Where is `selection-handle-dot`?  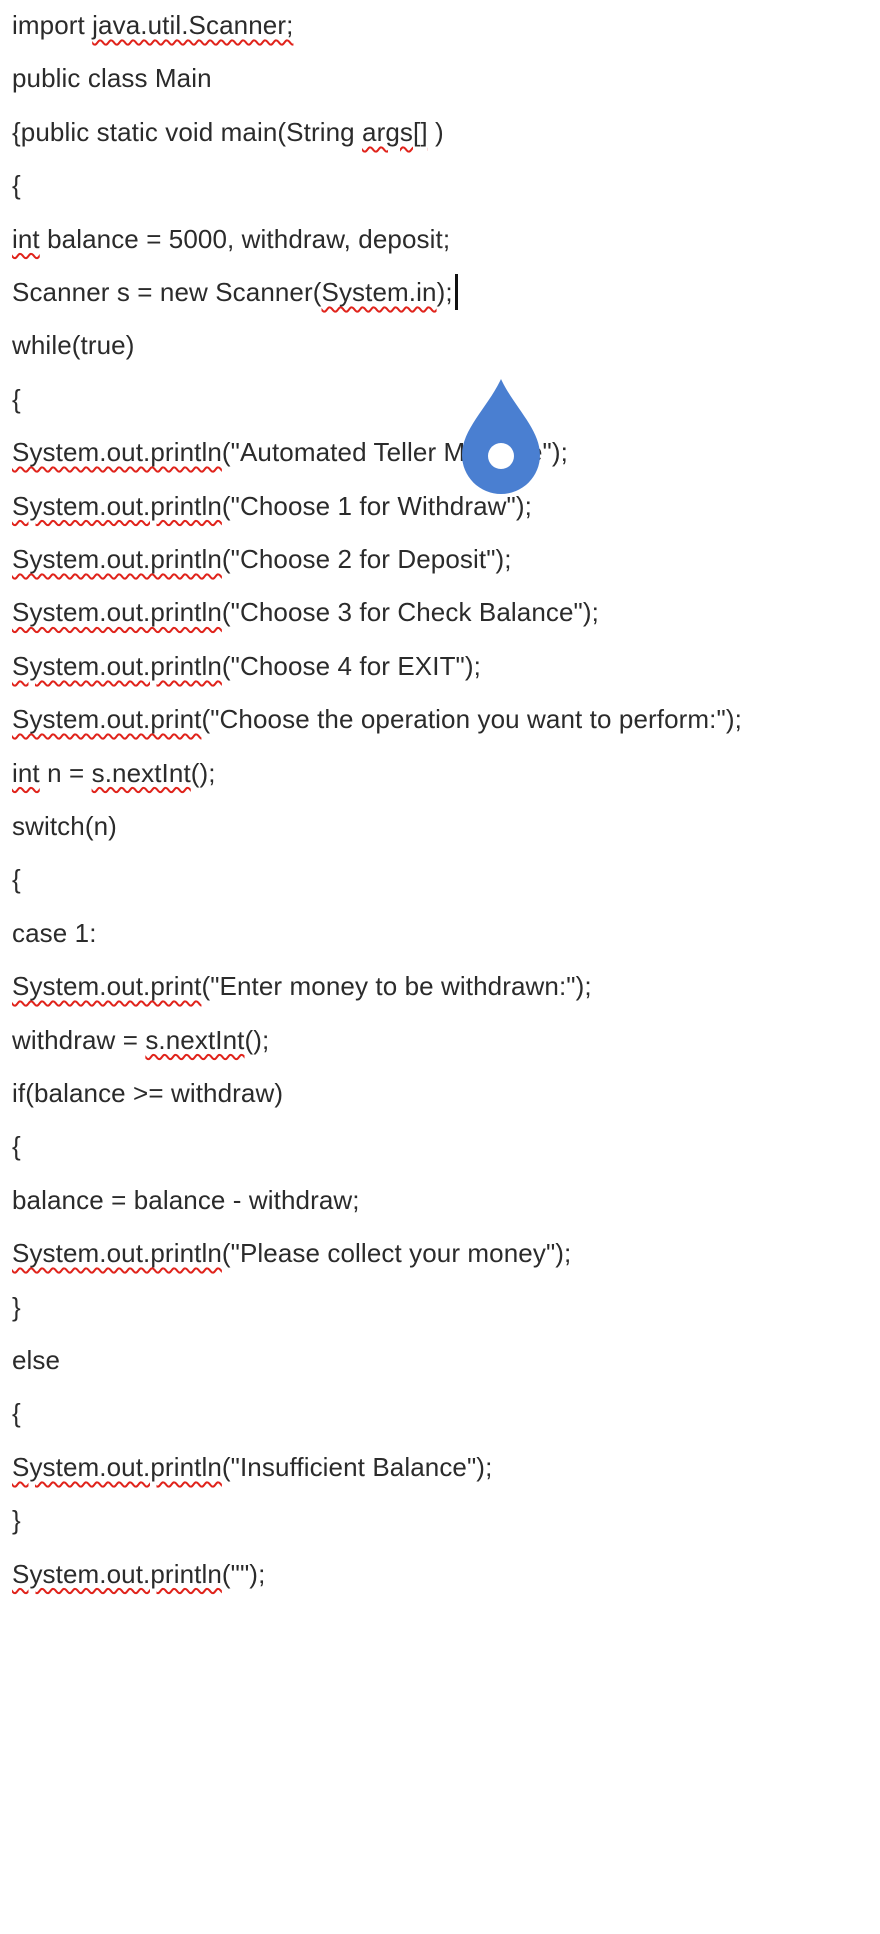
selection-handle-dot is located at coordinates (501, 456).